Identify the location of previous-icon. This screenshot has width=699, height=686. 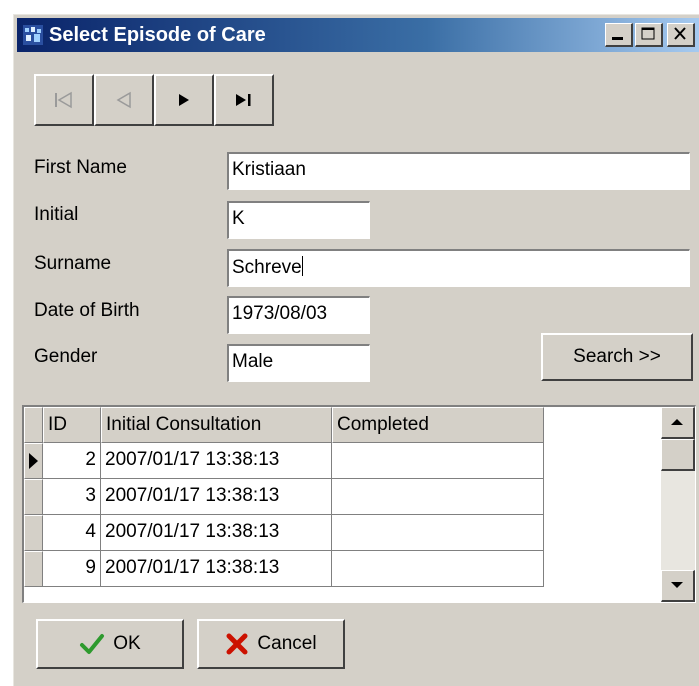
(123, 100).